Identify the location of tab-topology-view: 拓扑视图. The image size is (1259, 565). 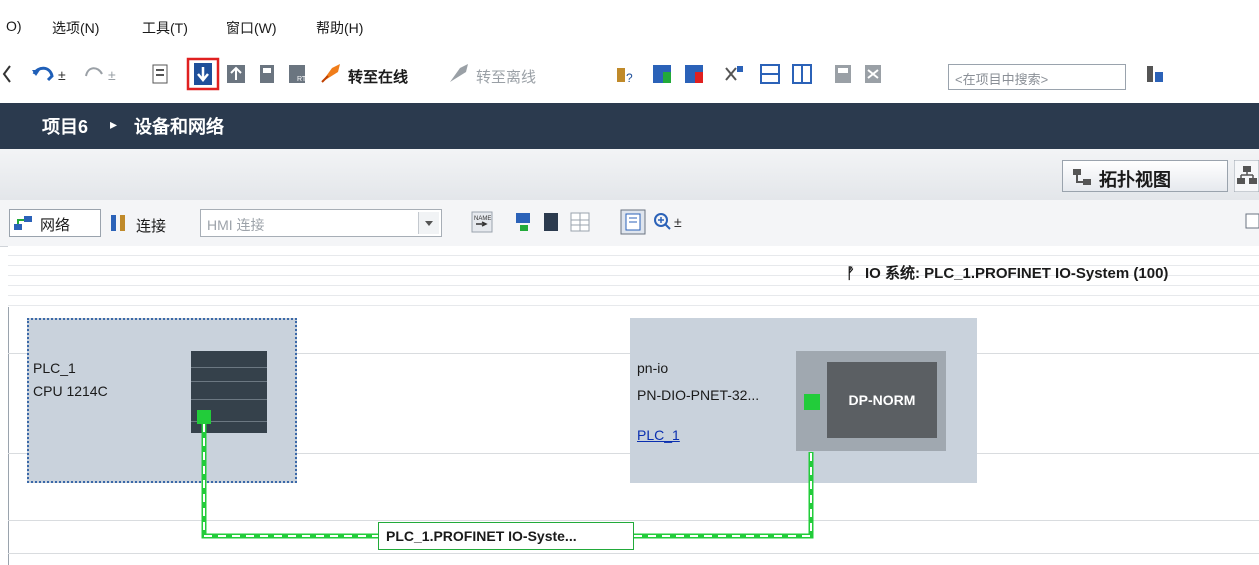
(1145, 176).